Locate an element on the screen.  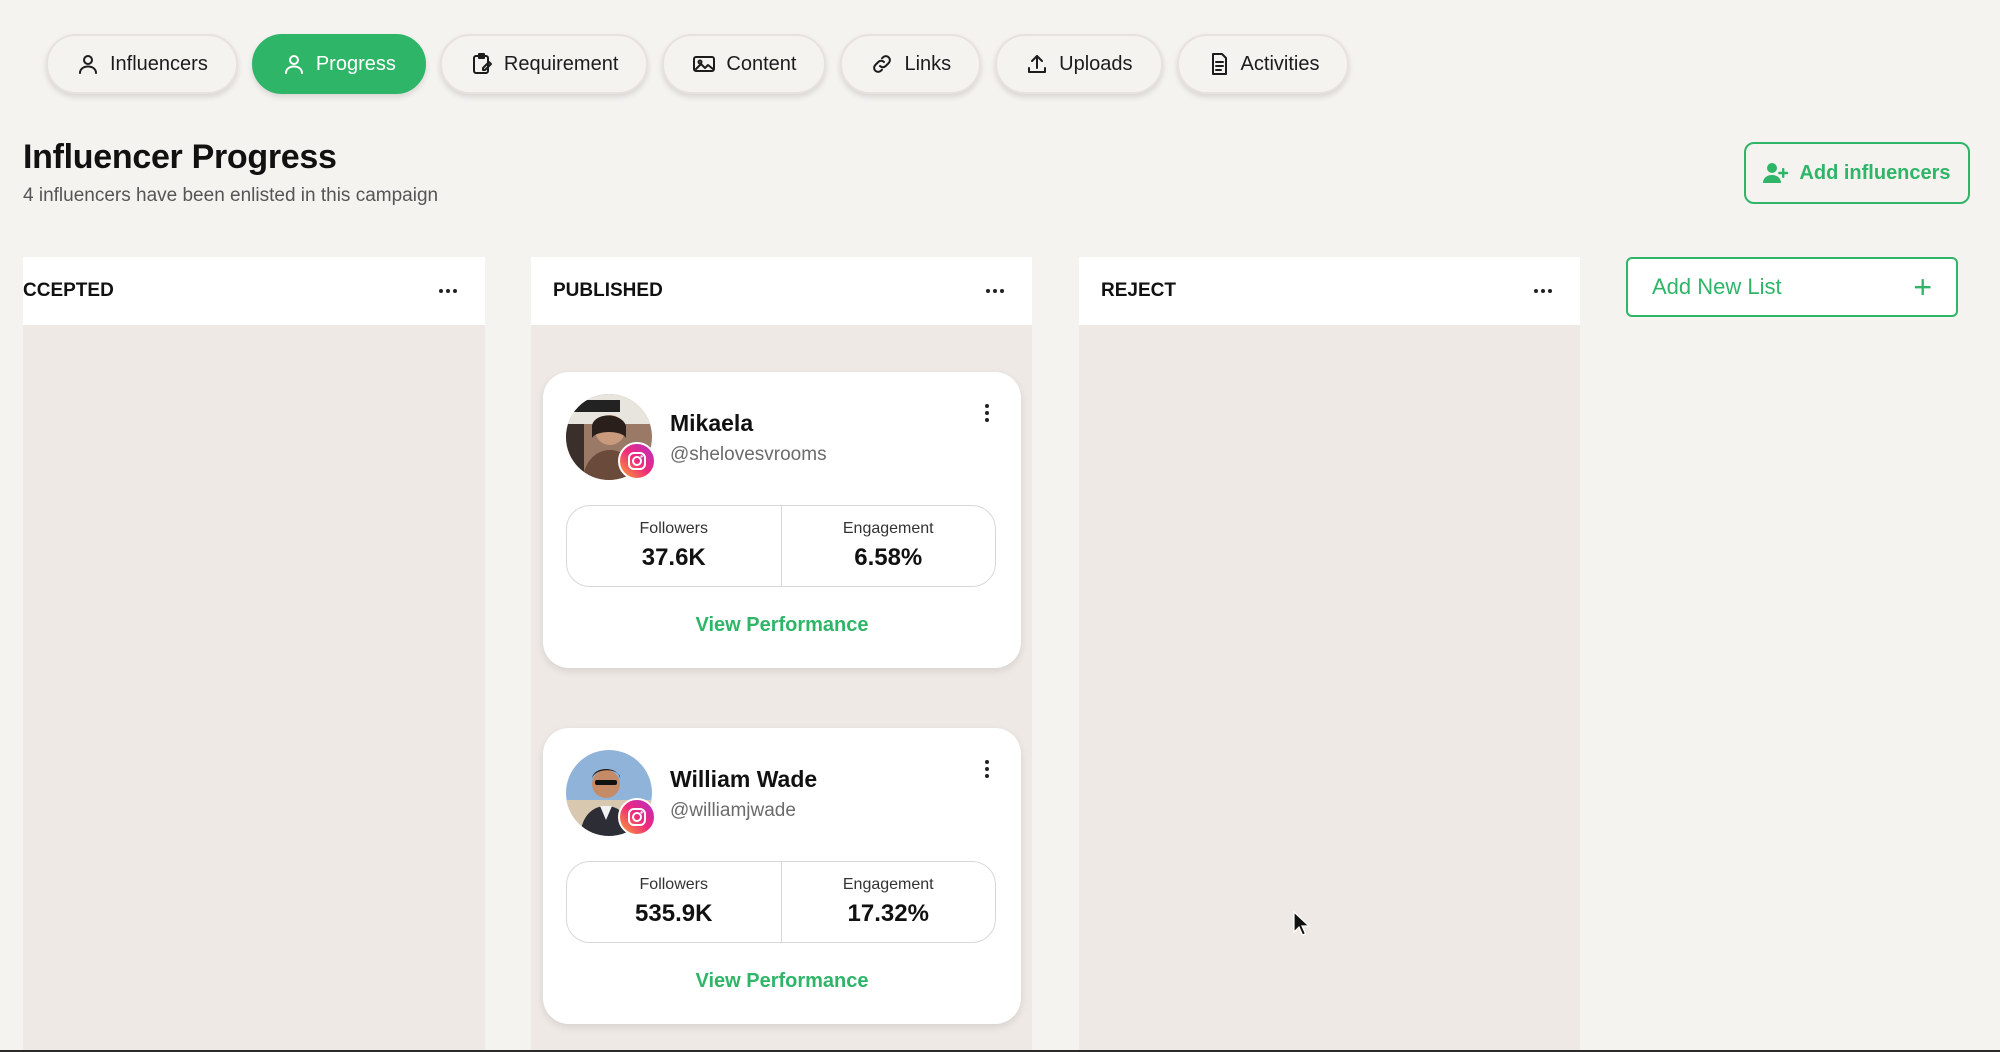
stats-box: Followers 535.9K Engagement 17.32% is located at coordinates (781, 902).